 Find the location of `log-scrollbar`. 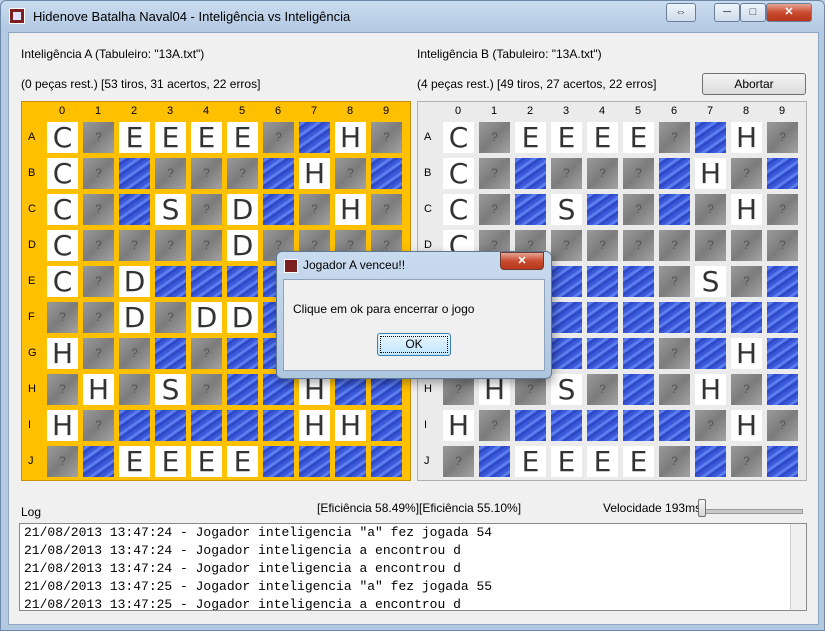

log-scrollbar is located at coordinates (798, 567).